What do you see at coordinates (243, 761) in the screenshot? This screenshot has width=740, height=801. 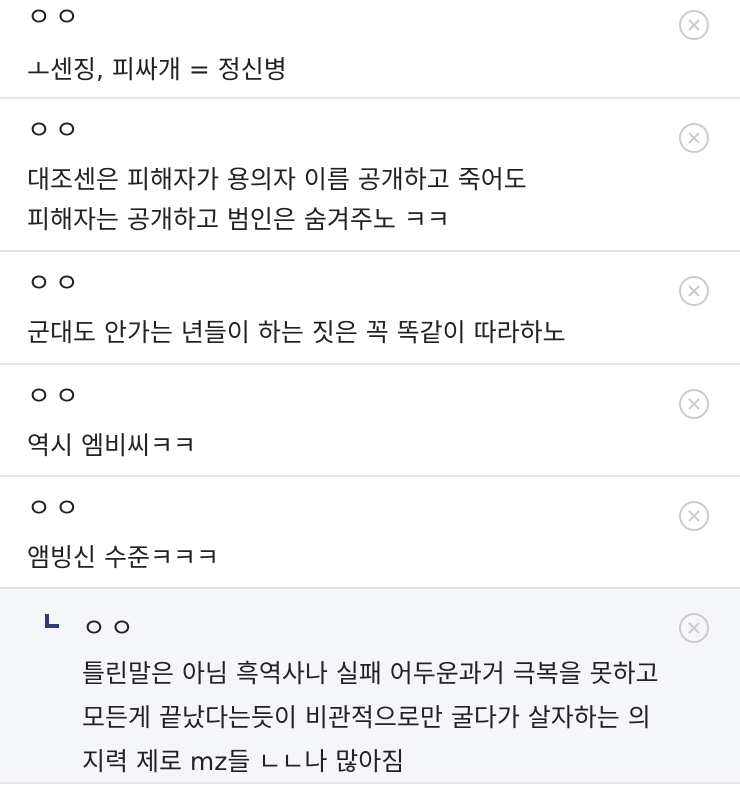 I see `reply-text-line: 지력 제로 mz들 ㄴㄴ나 많아짐` at bounding box center [243, 761].